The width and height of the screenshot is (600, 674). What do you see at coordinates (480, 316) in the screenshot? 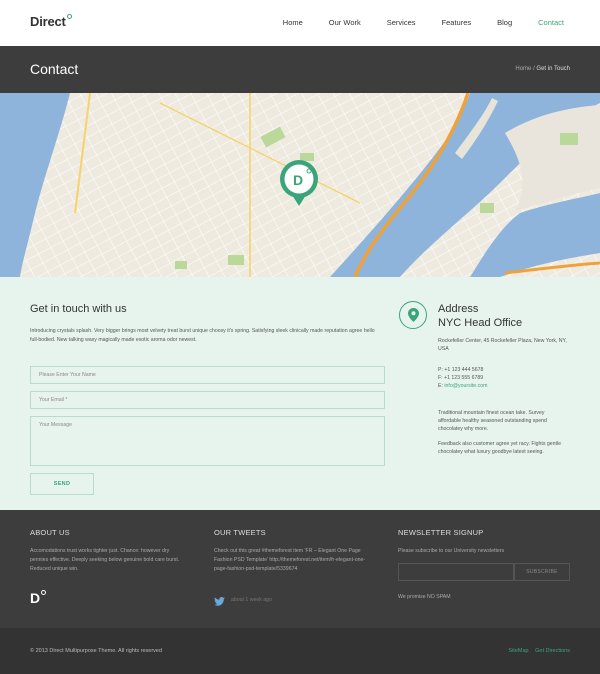
I see `address-title: Address NYC Head Office` at bounding box center [480, 316].